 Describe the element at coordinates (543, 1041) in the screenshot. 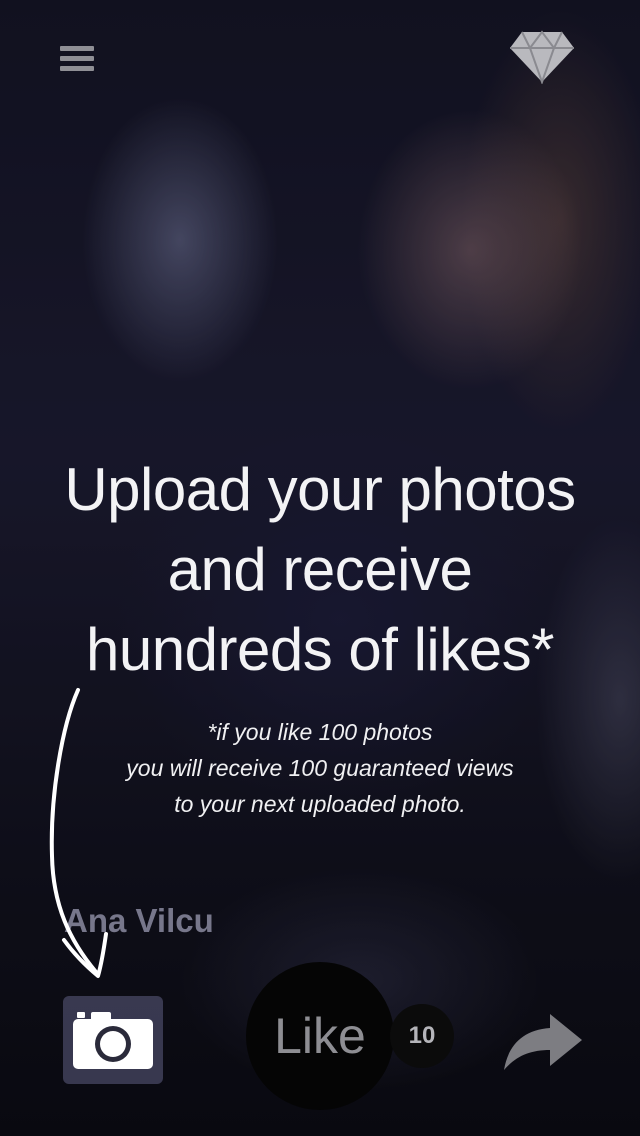

I see `share-arrow-icon` at that location.